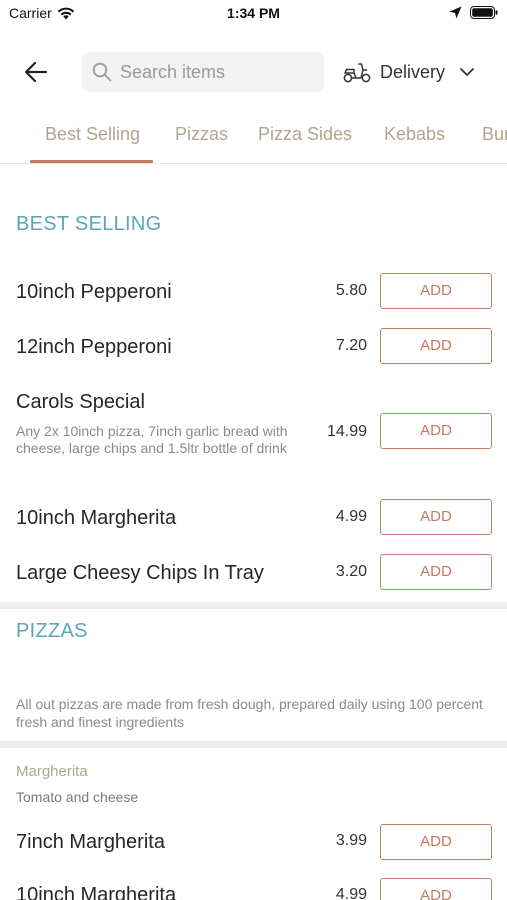 This screenshot has height=900, width=507. Describe the element at coordinates (102, 72) in the screenshot. I see `search-icon` at that location.